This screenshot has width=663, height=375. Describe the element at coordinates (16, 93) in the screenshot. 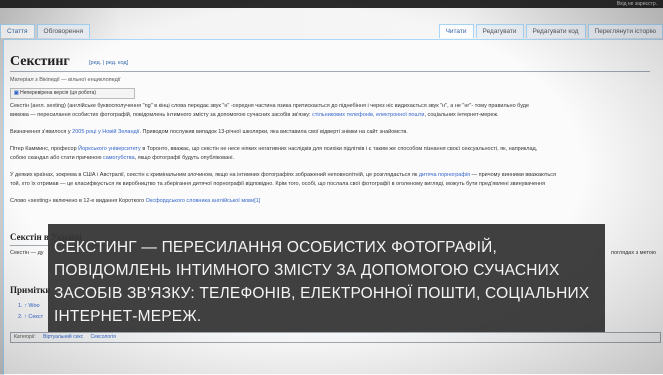

I see `review-icon: ▣` at that location.